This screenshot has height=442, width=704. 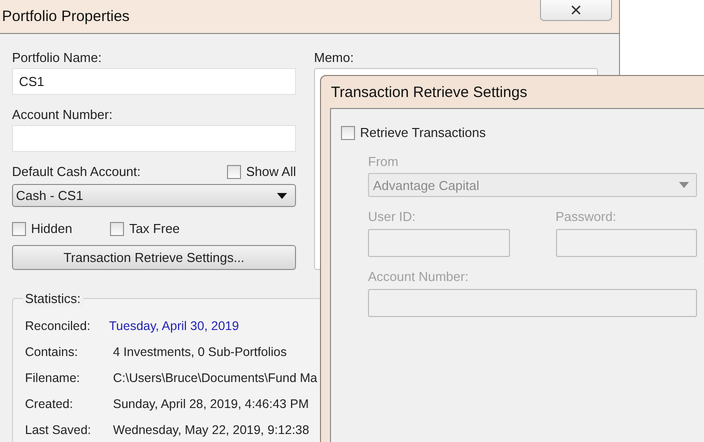 I want to click on close-button, so click(x=576, y=10).